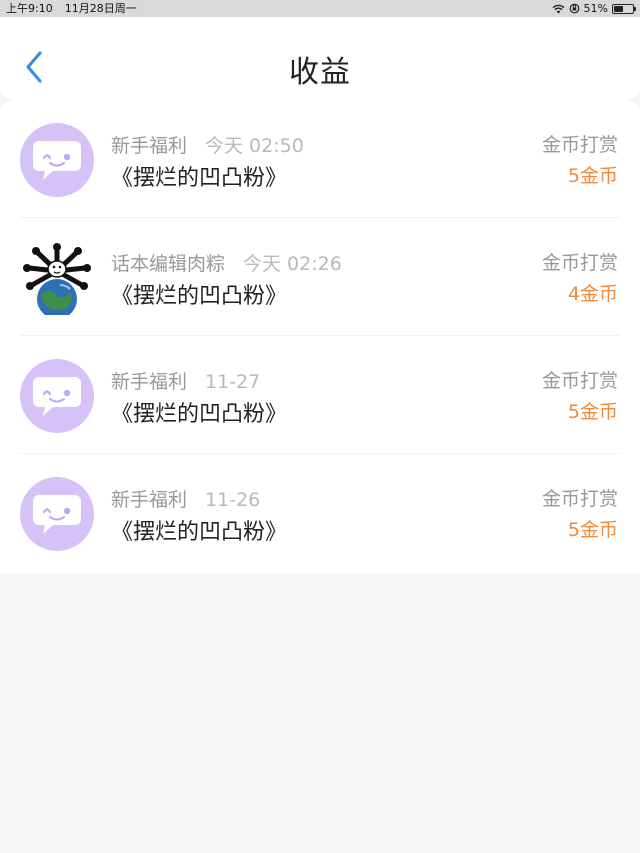  I want to click on status-date: 11月28日周一, so click(100, 8).